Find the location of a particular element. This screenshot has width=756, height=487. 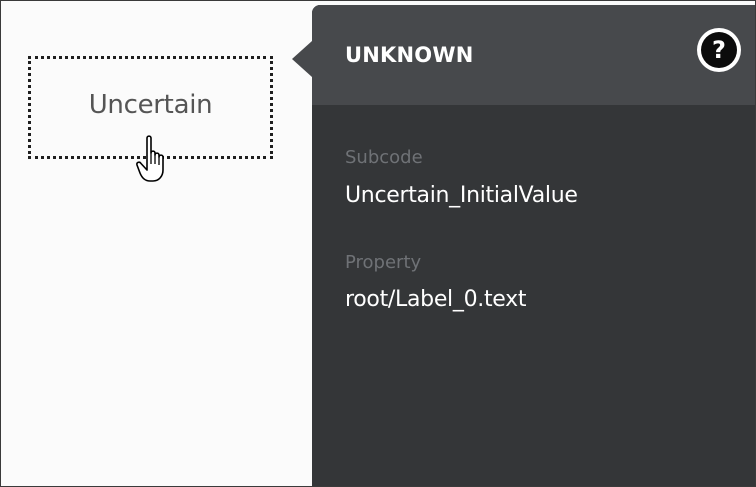

subcode-value: Uncertain_InitialValue is located at coordinates (461, 195).